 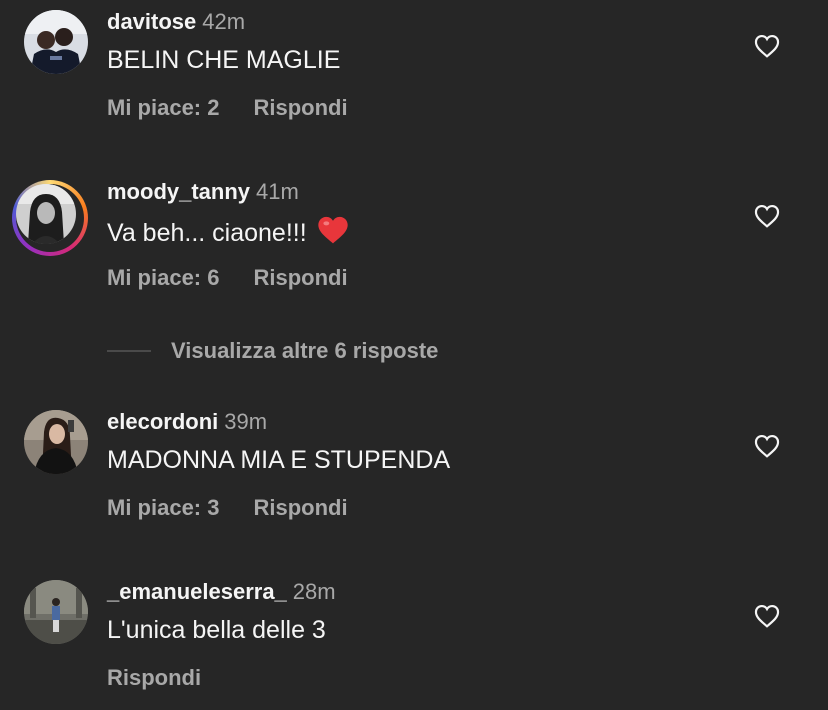 What do you see at coordinates (216, 630) in the screenshot?
I see `comment-text: L'unica bella delle 3` at bounding box center [216, 630].